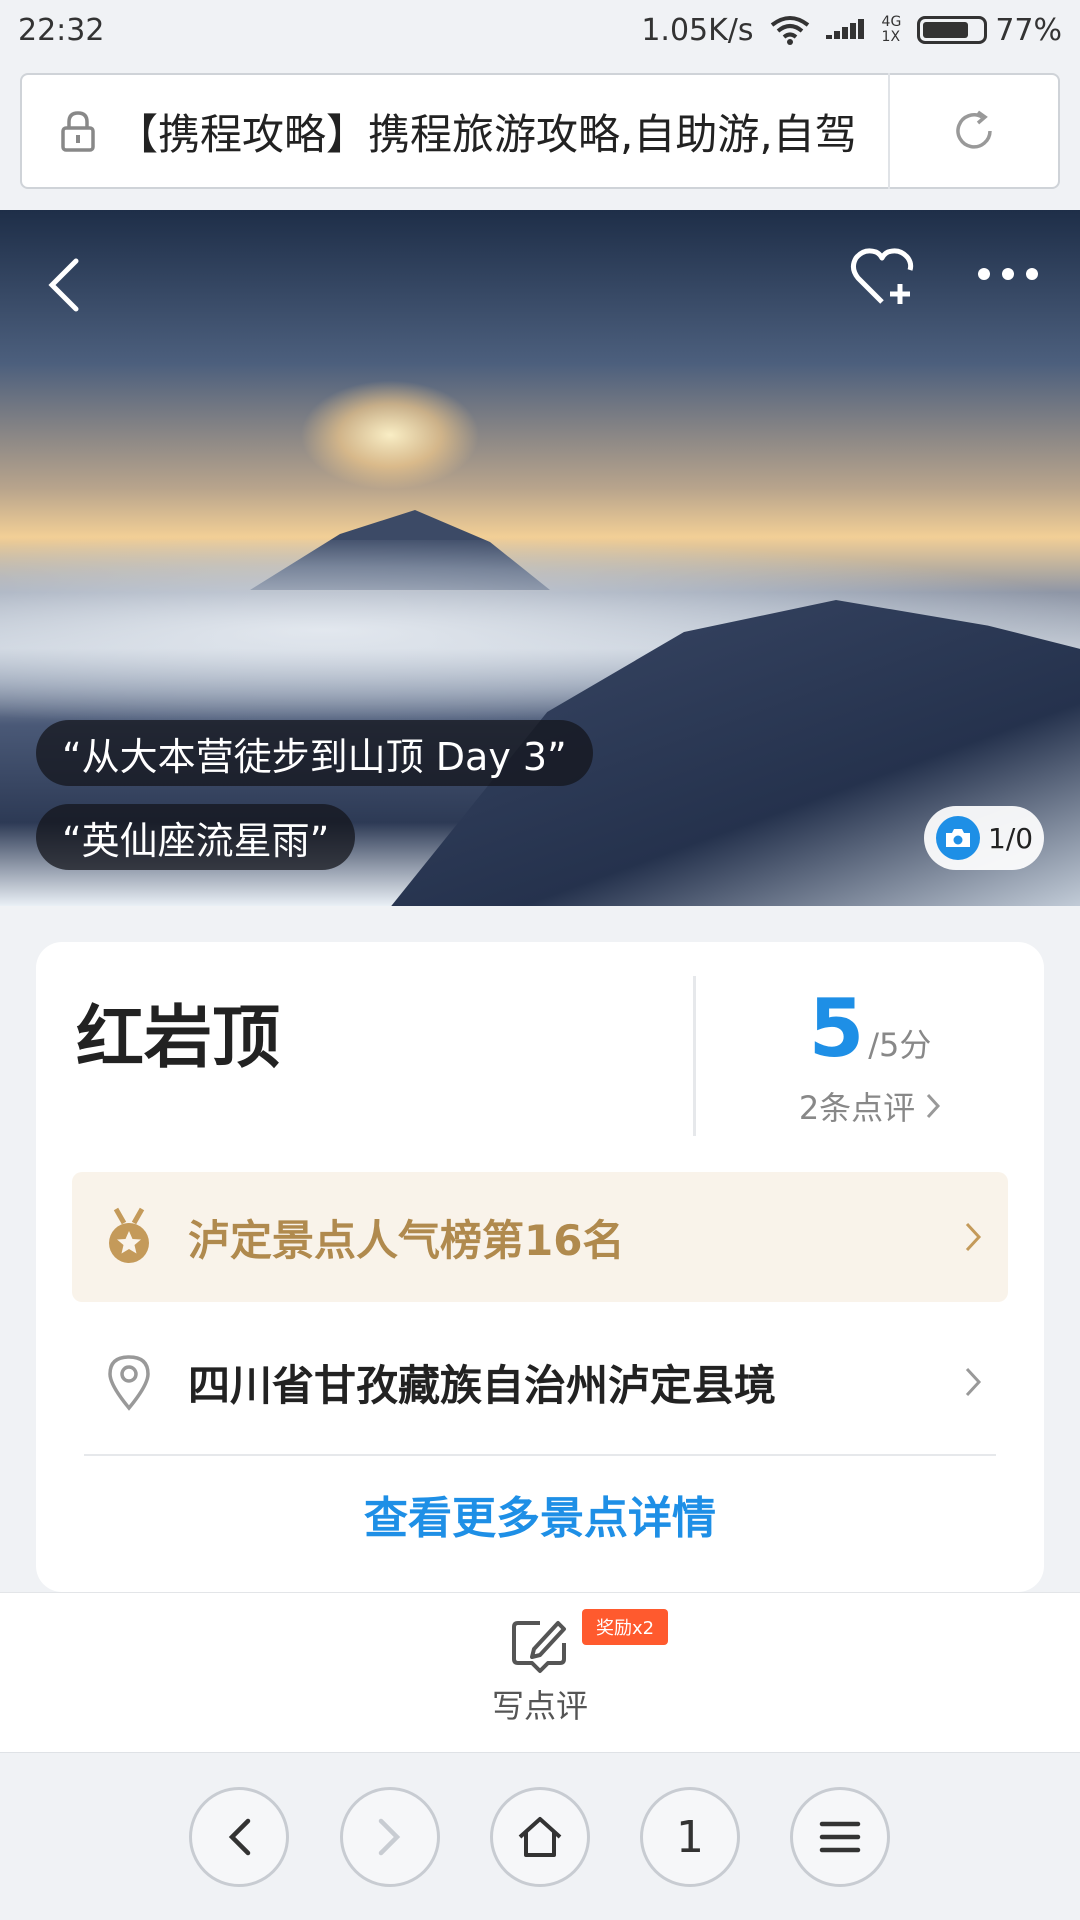 The image size is (1080, 1920). What do you see at coordinates (63, 285) in the screenshot?
I see `back-arrow-icon` at bounding box center [63, 285].